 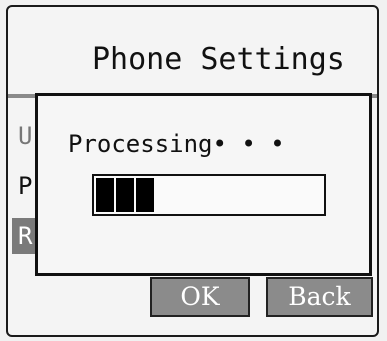 I want to click on progress-fill, so click(x=125, y=195).